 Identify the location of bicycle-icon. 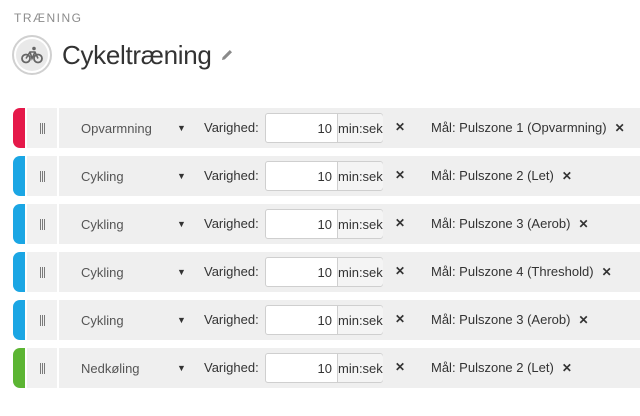
(32, 55).